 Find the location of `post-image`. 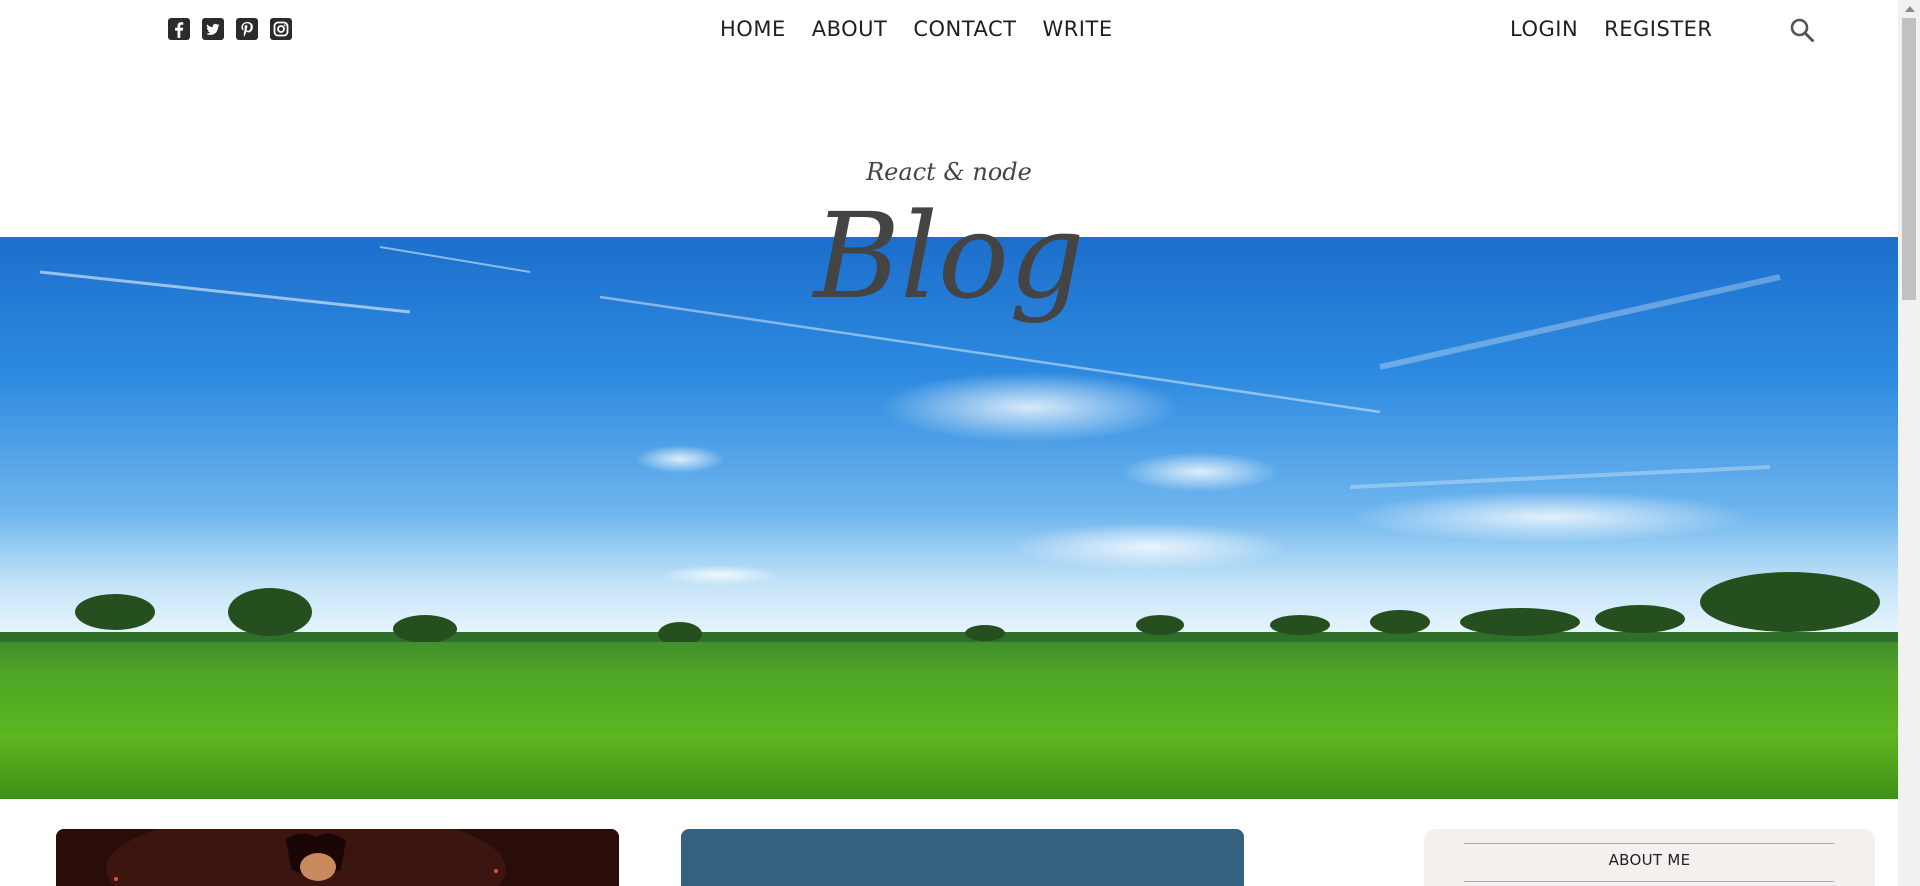

post-image is located at coordinates (337, 857).